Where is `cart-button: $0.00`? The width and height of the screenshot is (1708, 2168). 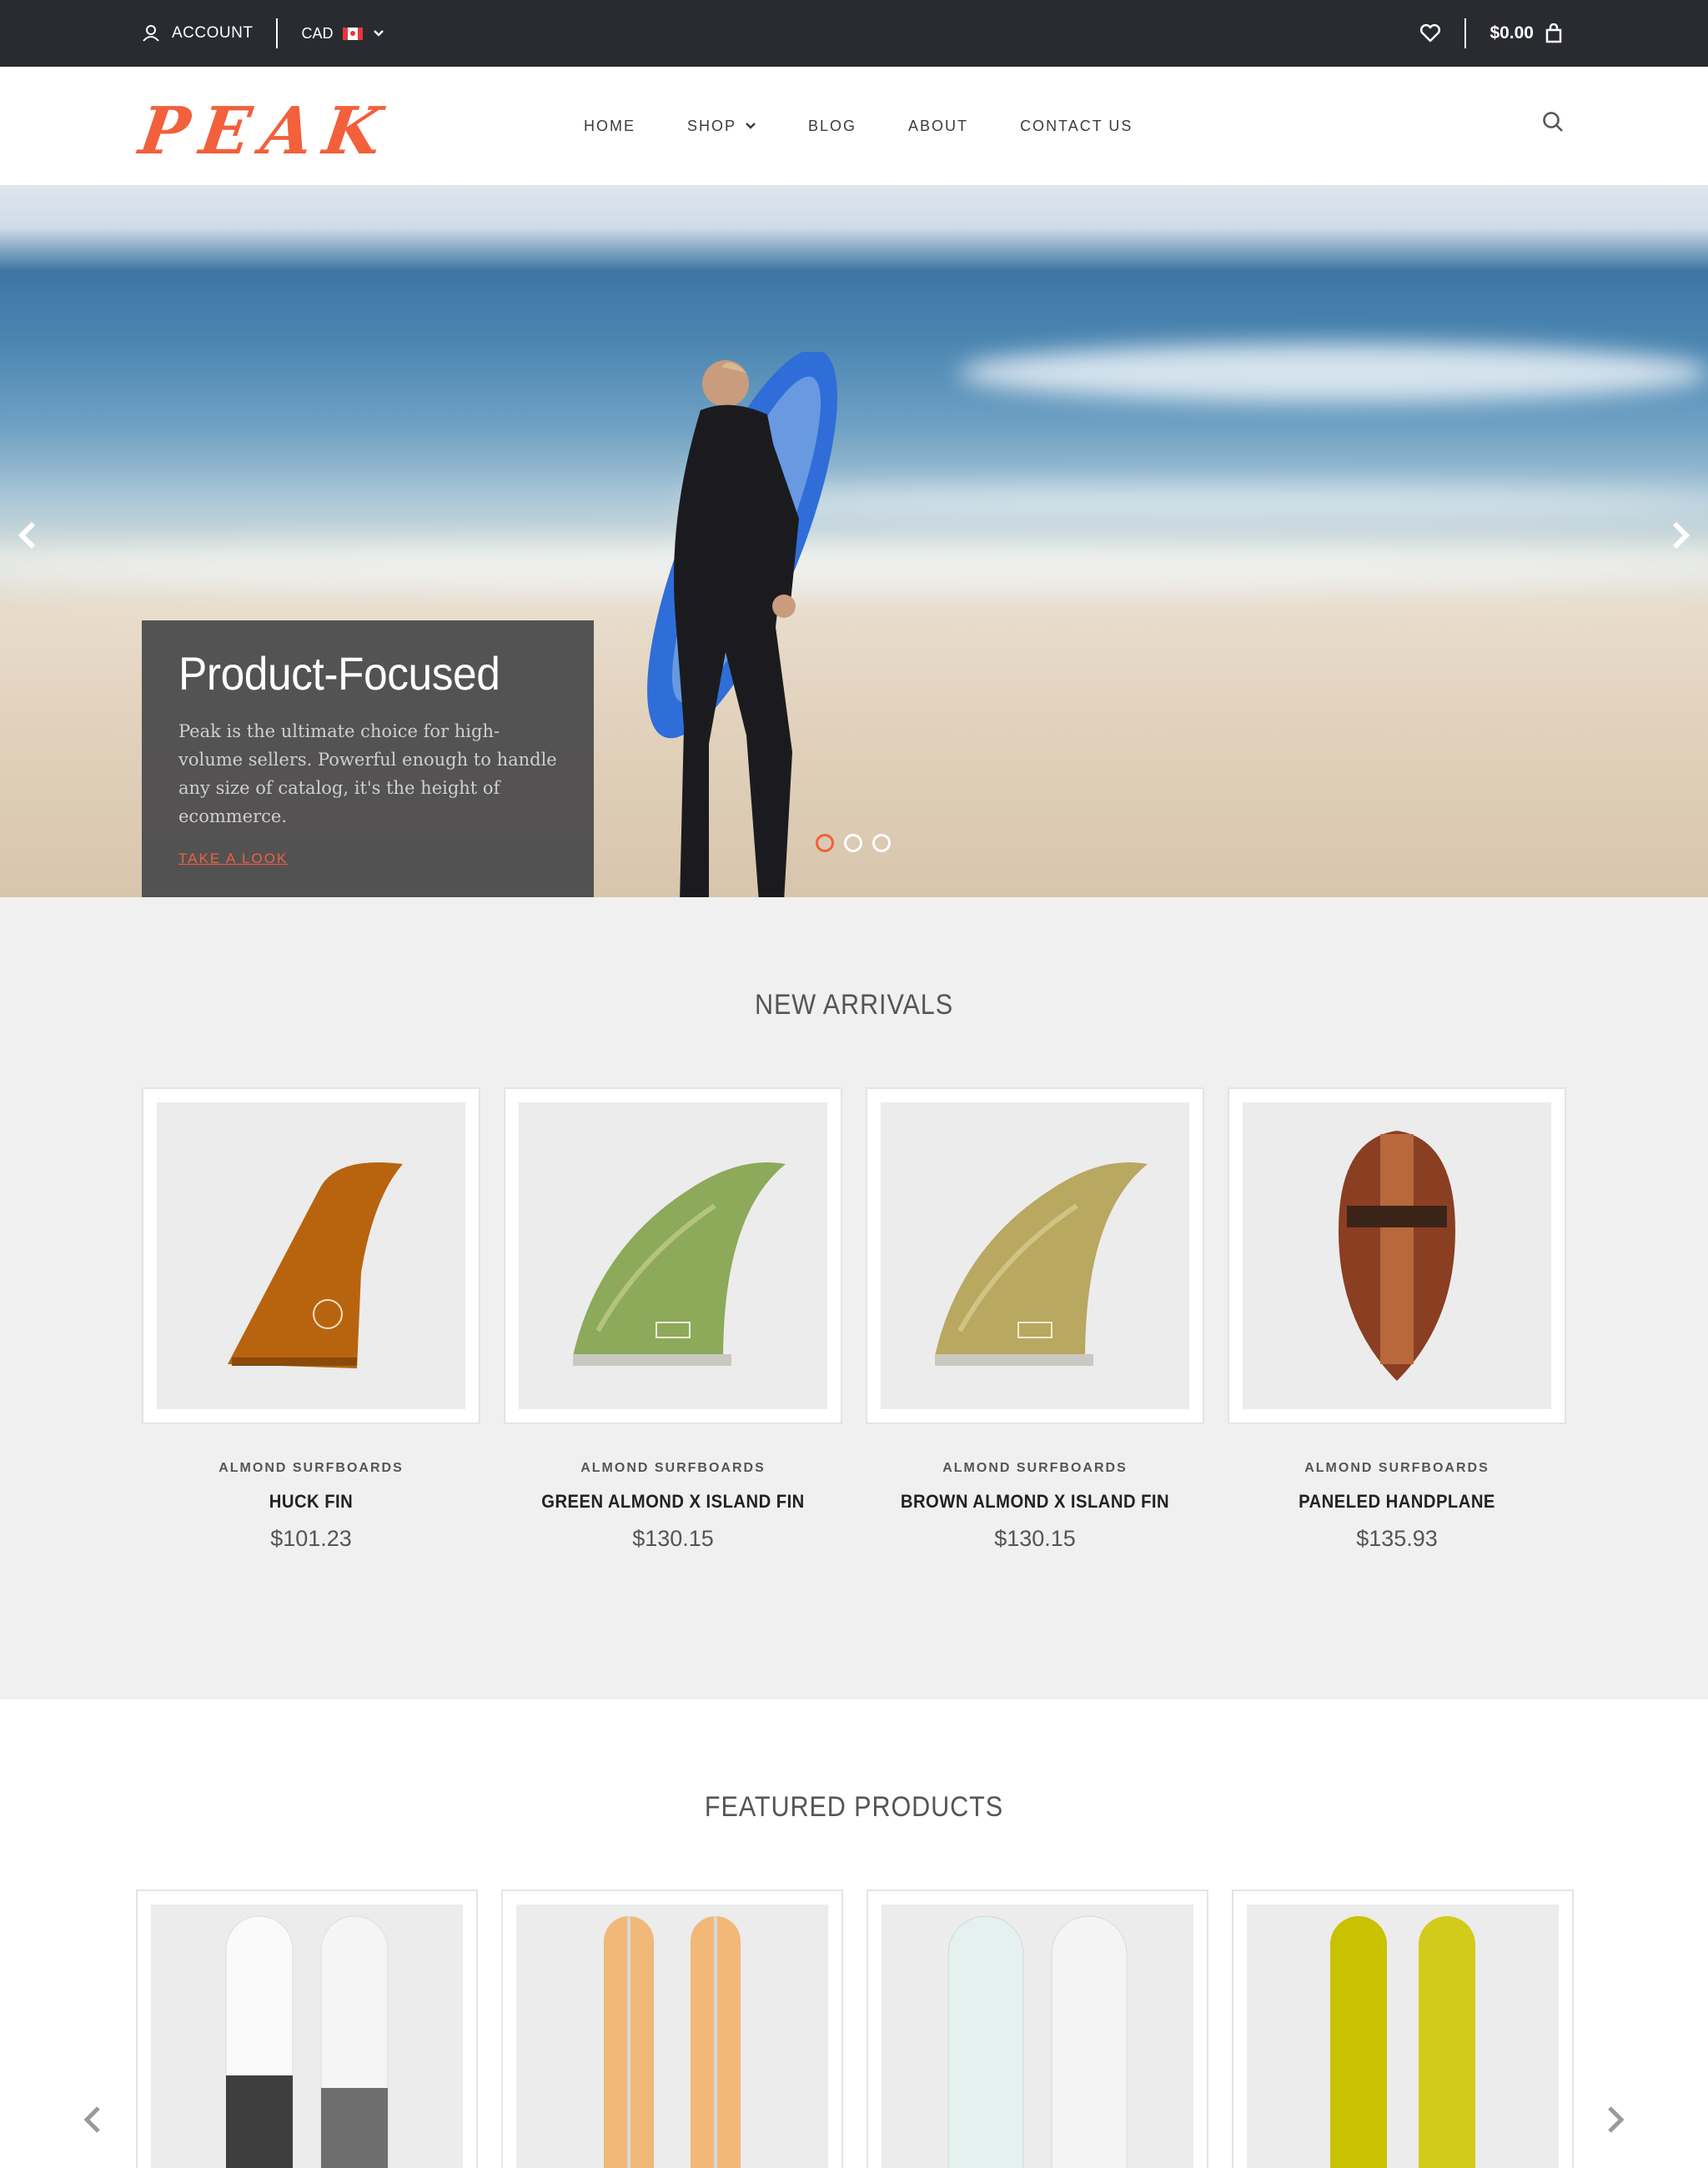 cart-button: $0.00 is located at coordinates (1525, 33).